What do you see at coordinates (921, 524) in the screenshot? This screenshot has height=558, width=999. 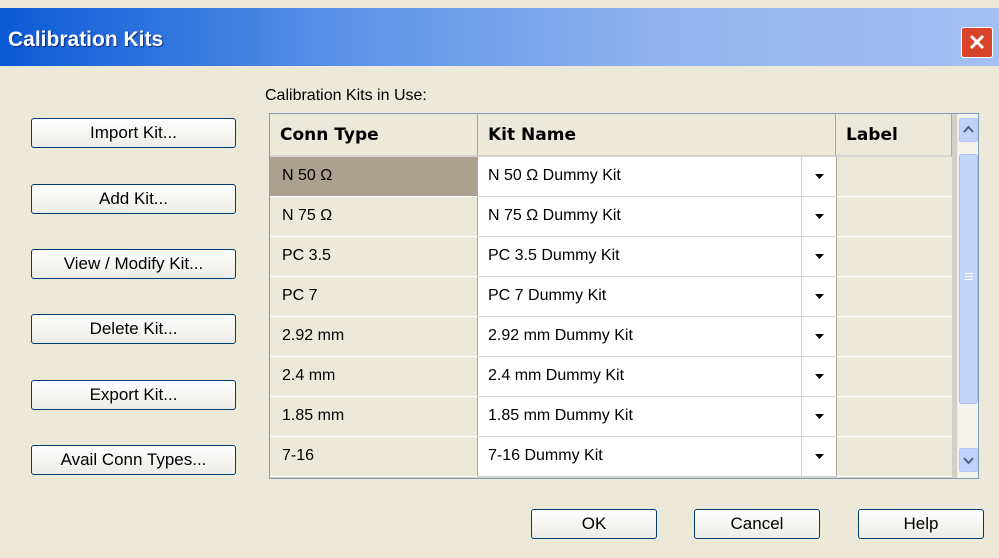 I see `help-button: Help` at bounding box center [921, 524].